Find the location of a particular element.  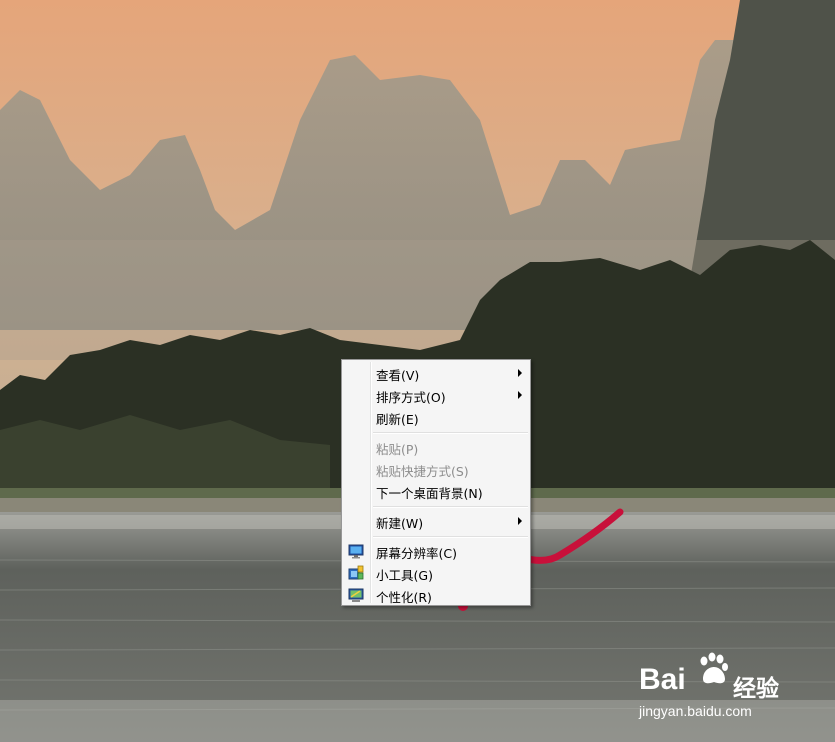

menu-item-label: 下一个桌面背景(N) is located at coordinates (429, 493).